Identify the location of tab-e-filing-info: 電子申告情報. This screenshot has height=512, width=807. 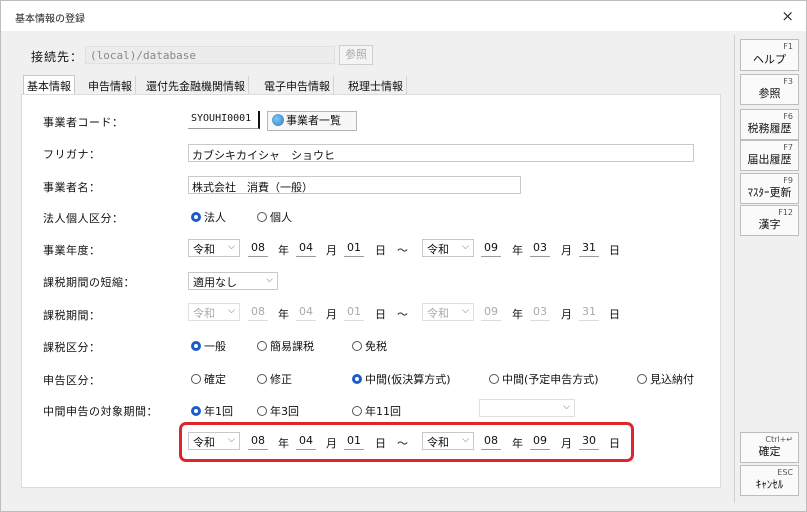
(297, 85).